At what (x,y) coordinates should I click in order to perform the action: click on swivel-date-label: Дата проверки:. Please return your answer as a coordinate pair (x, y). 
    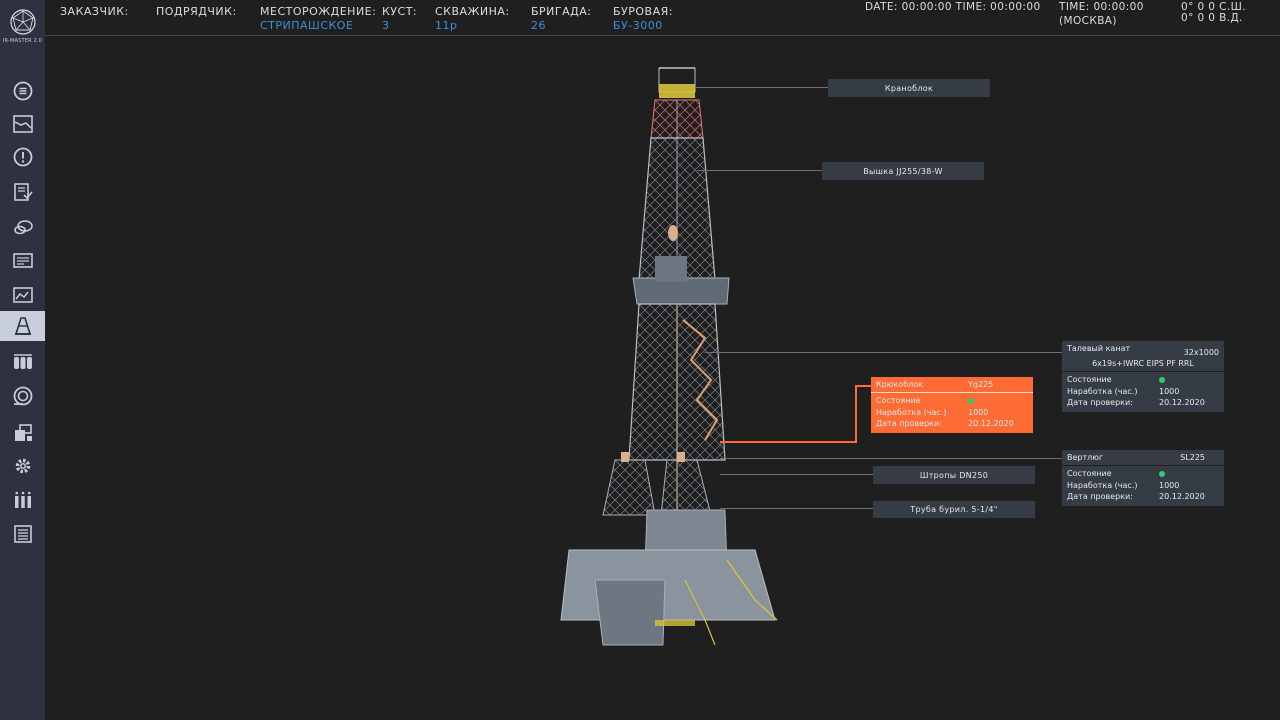
    Looking at the image, I should click on (1100, 497).